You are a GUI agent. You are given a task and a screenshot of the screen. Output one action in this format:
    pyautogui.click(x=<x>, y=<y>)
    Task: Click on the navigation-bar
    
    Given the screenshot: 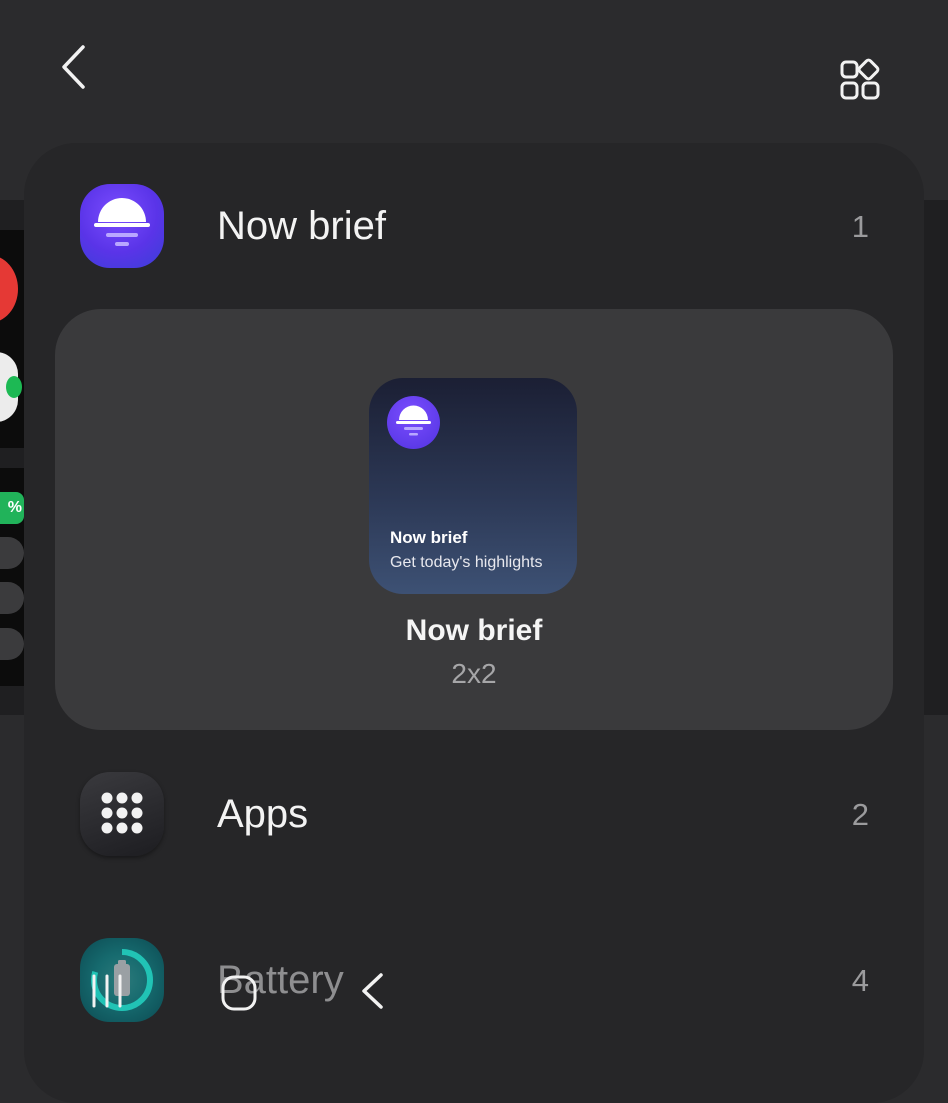 What is the action you would take?
    pyautogui.click(x=474, y=993)
    